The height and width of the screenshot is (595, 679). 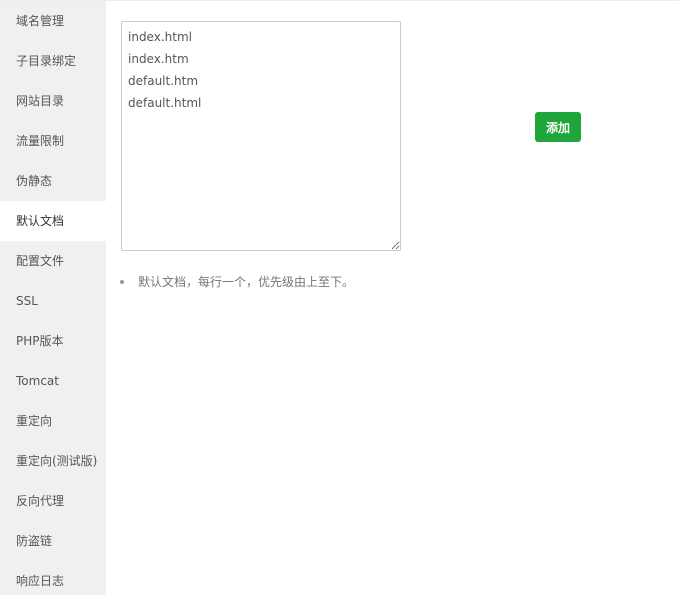 I want to click on help-text: 默认文档，每行一个，优先级由上至下。, so click(x=246, y=282).